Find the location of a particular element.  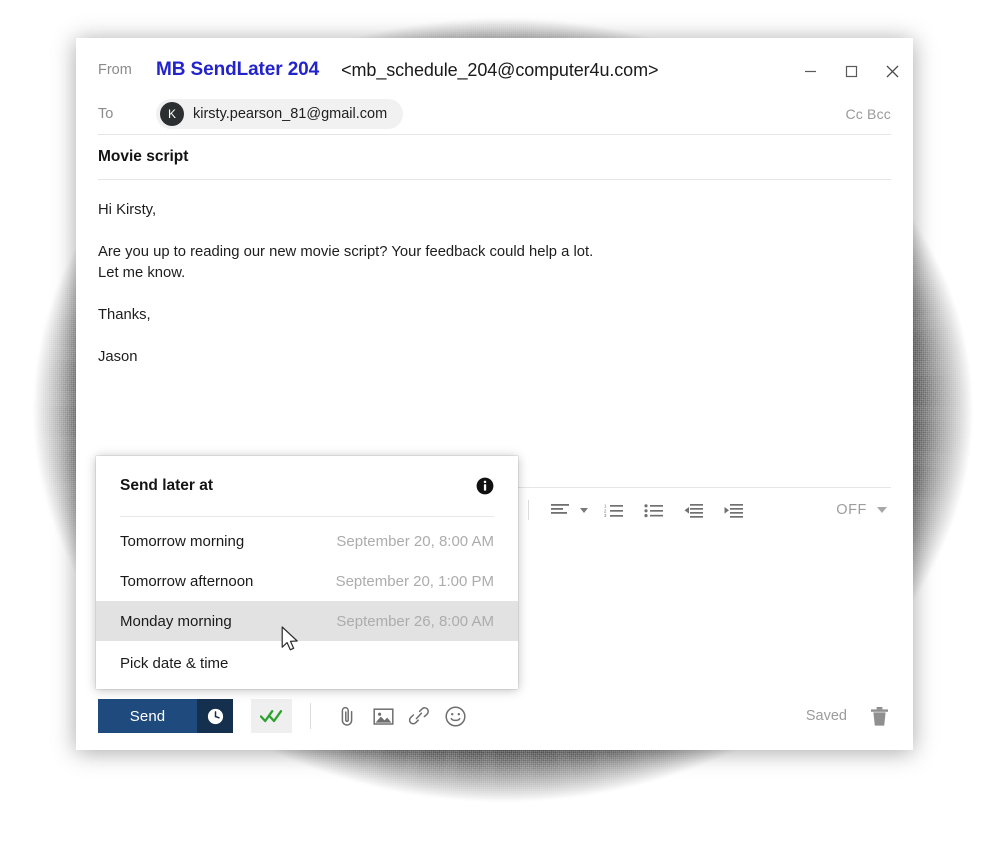

from-label: From is located at coordinates (115, 70).